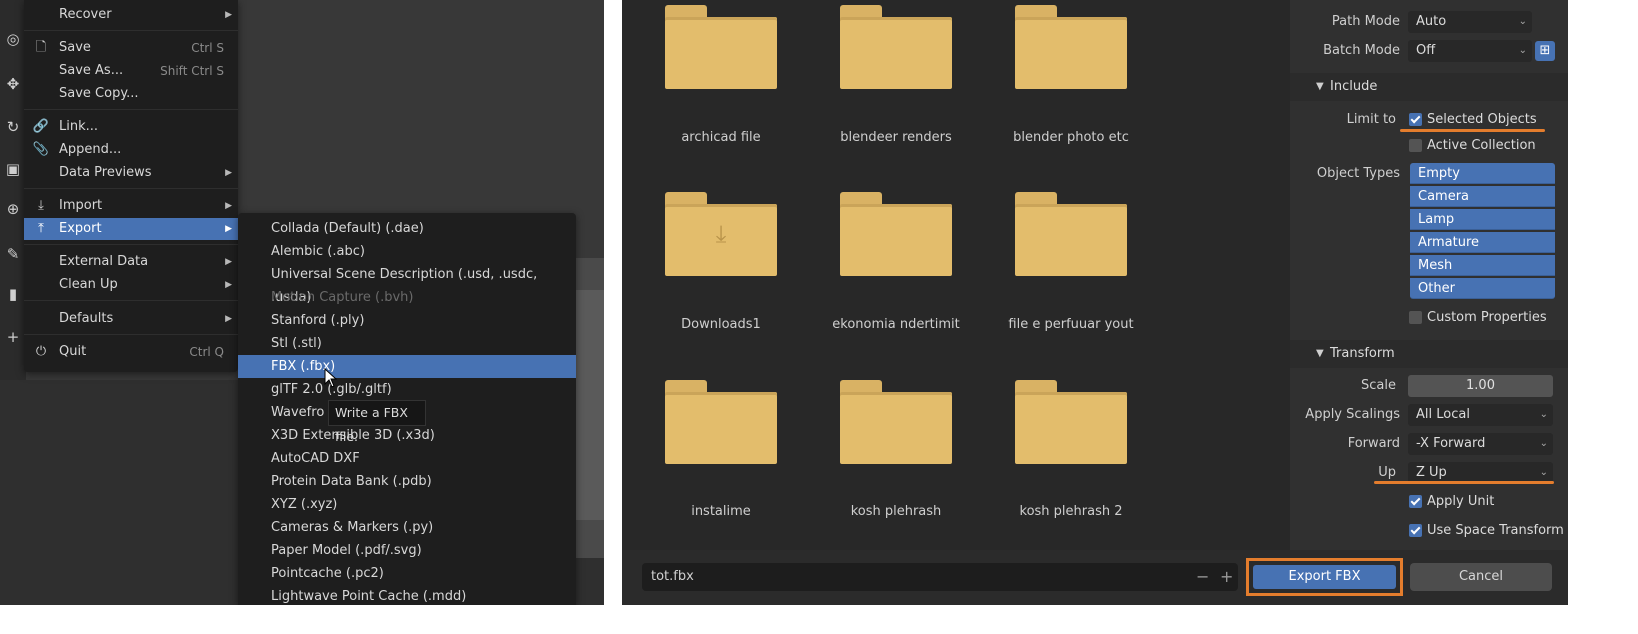  What do you see at coordinates (13, 209) in the screenshot?
I see `transform-tool-icon: ⊕` at bounding box center [13, 209].